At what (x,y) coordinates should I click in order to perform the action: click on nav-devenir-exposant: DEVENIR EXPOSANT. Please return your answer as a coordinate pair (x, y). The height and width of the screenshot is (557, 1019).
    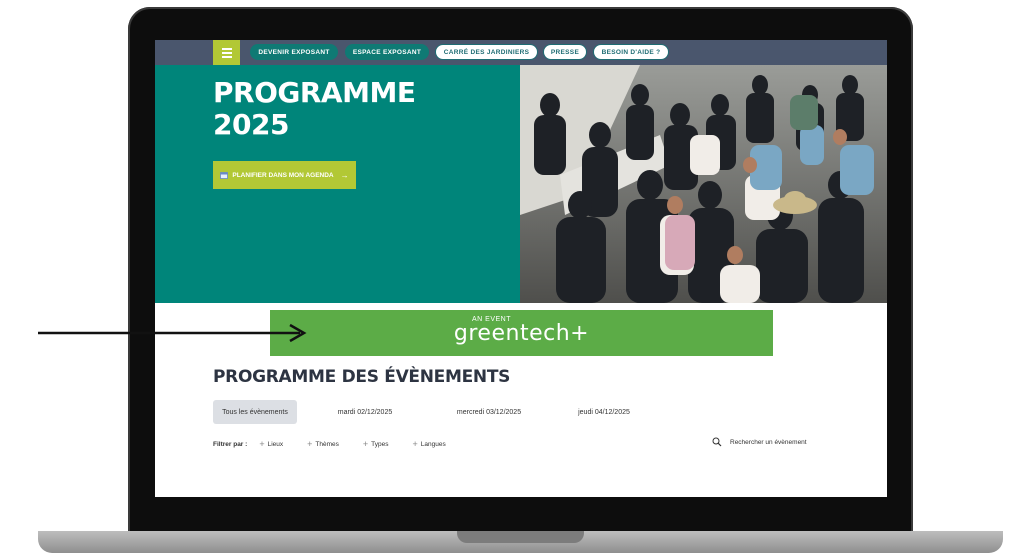
    Looking at the image, I should click on (294, 52).